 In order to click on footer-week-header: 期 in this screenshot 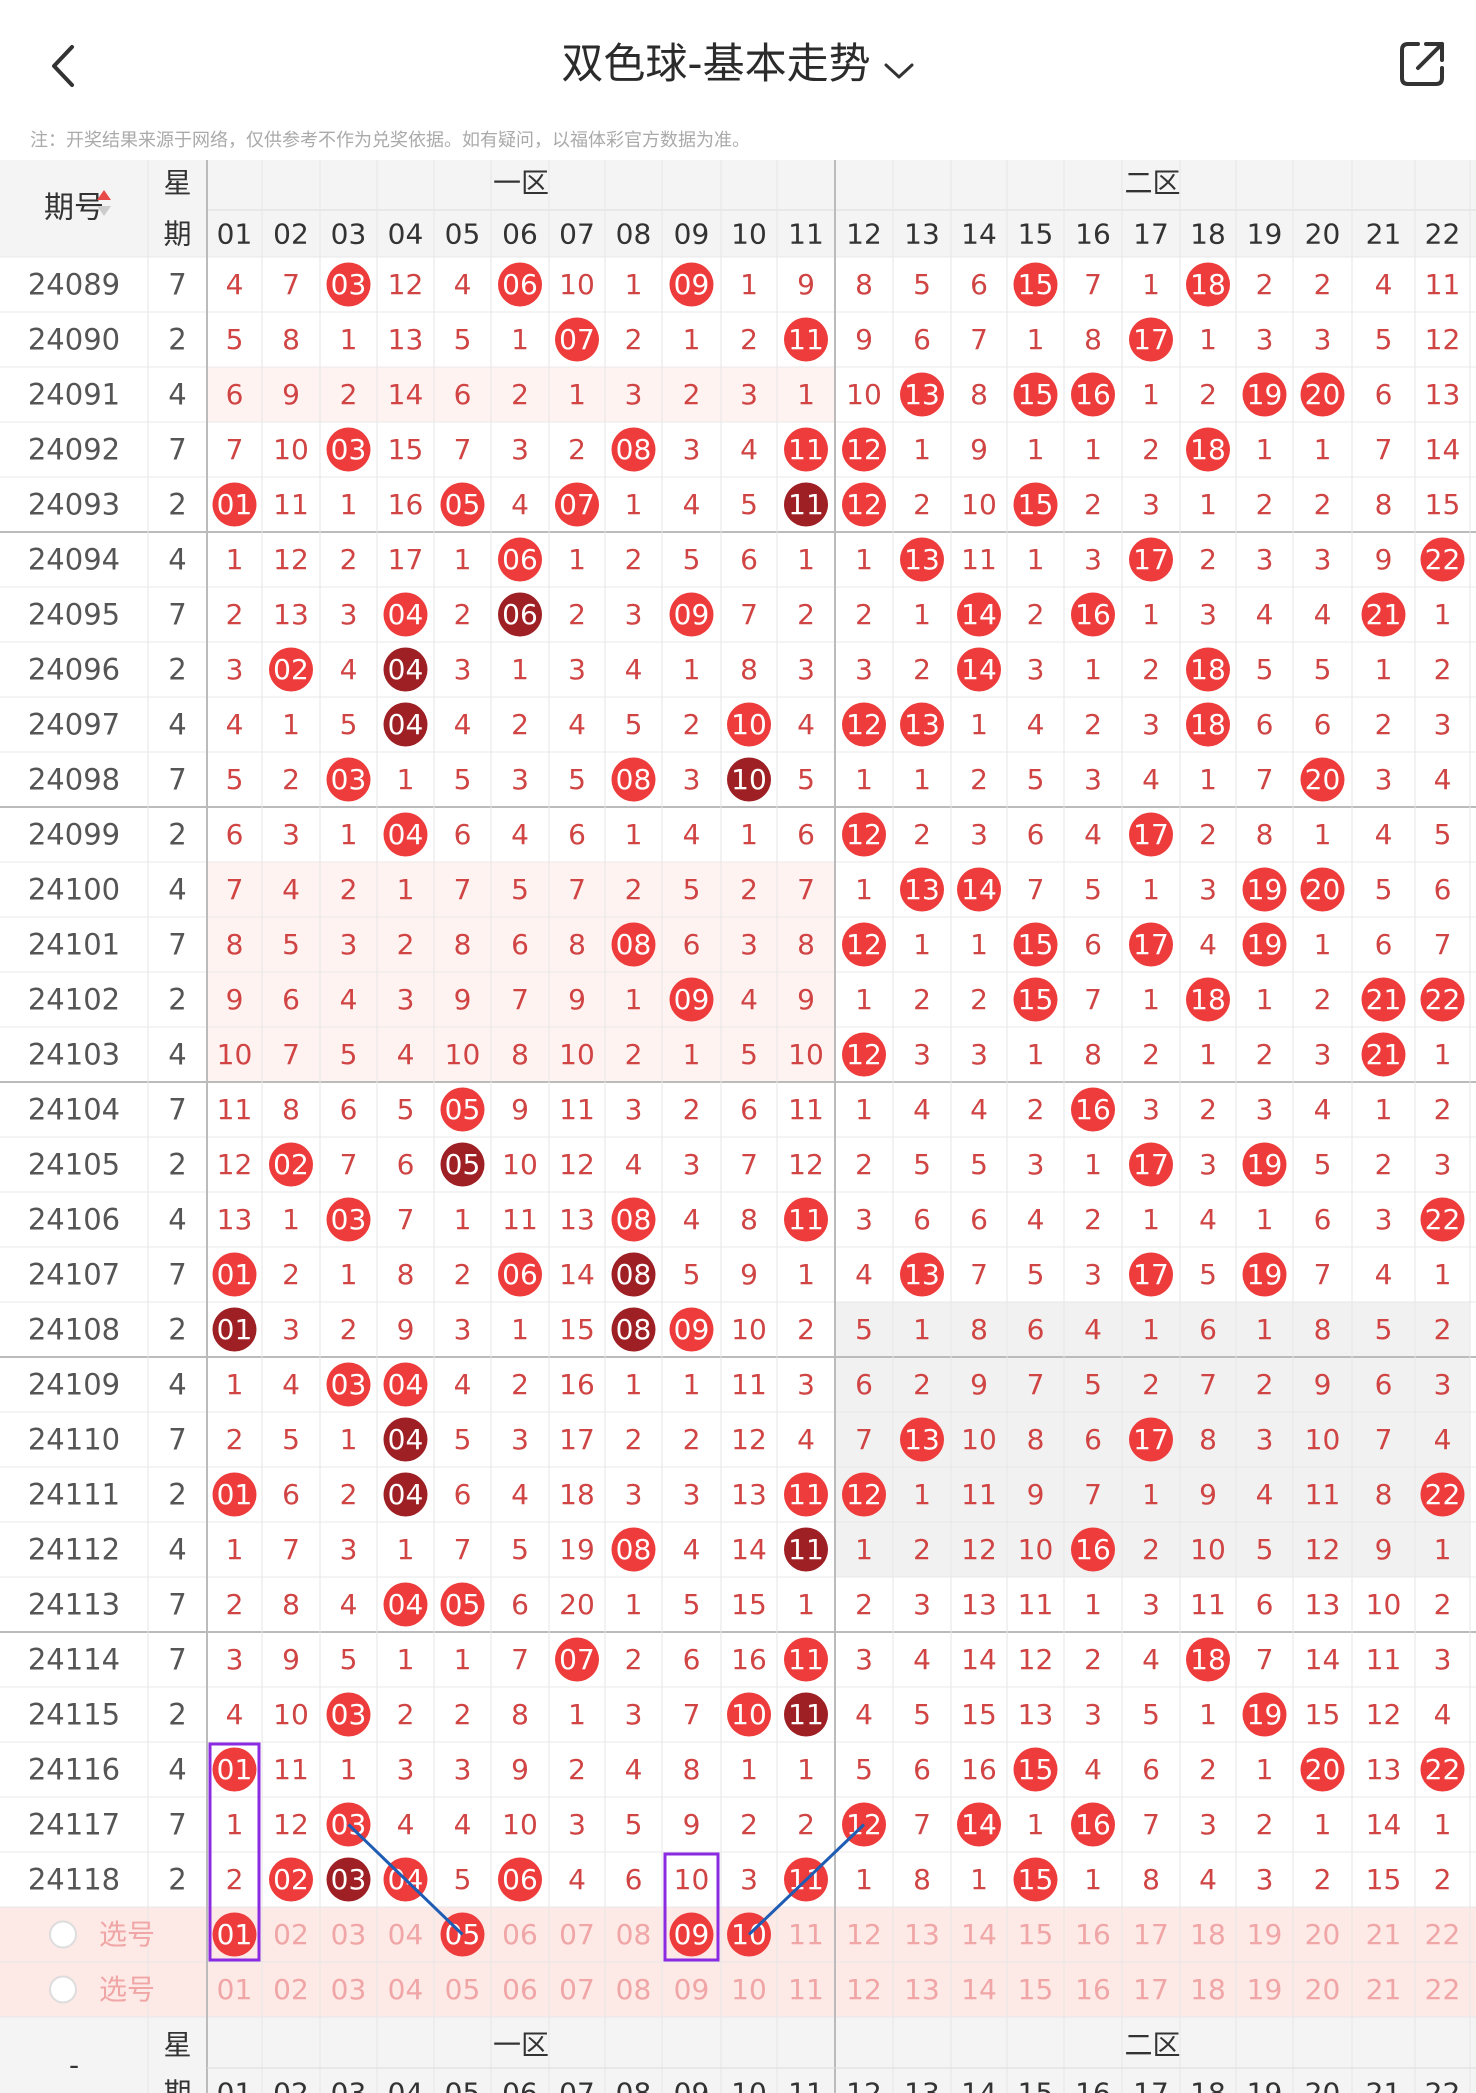, I will do `click(177, 2085)`.